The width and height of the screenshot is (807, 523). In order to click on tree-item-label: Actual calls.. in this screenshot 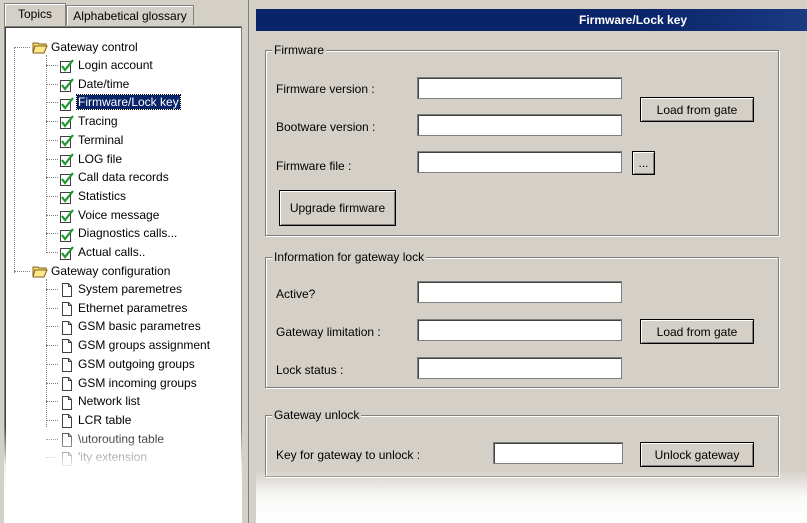, I will do `click(112, 252)`.